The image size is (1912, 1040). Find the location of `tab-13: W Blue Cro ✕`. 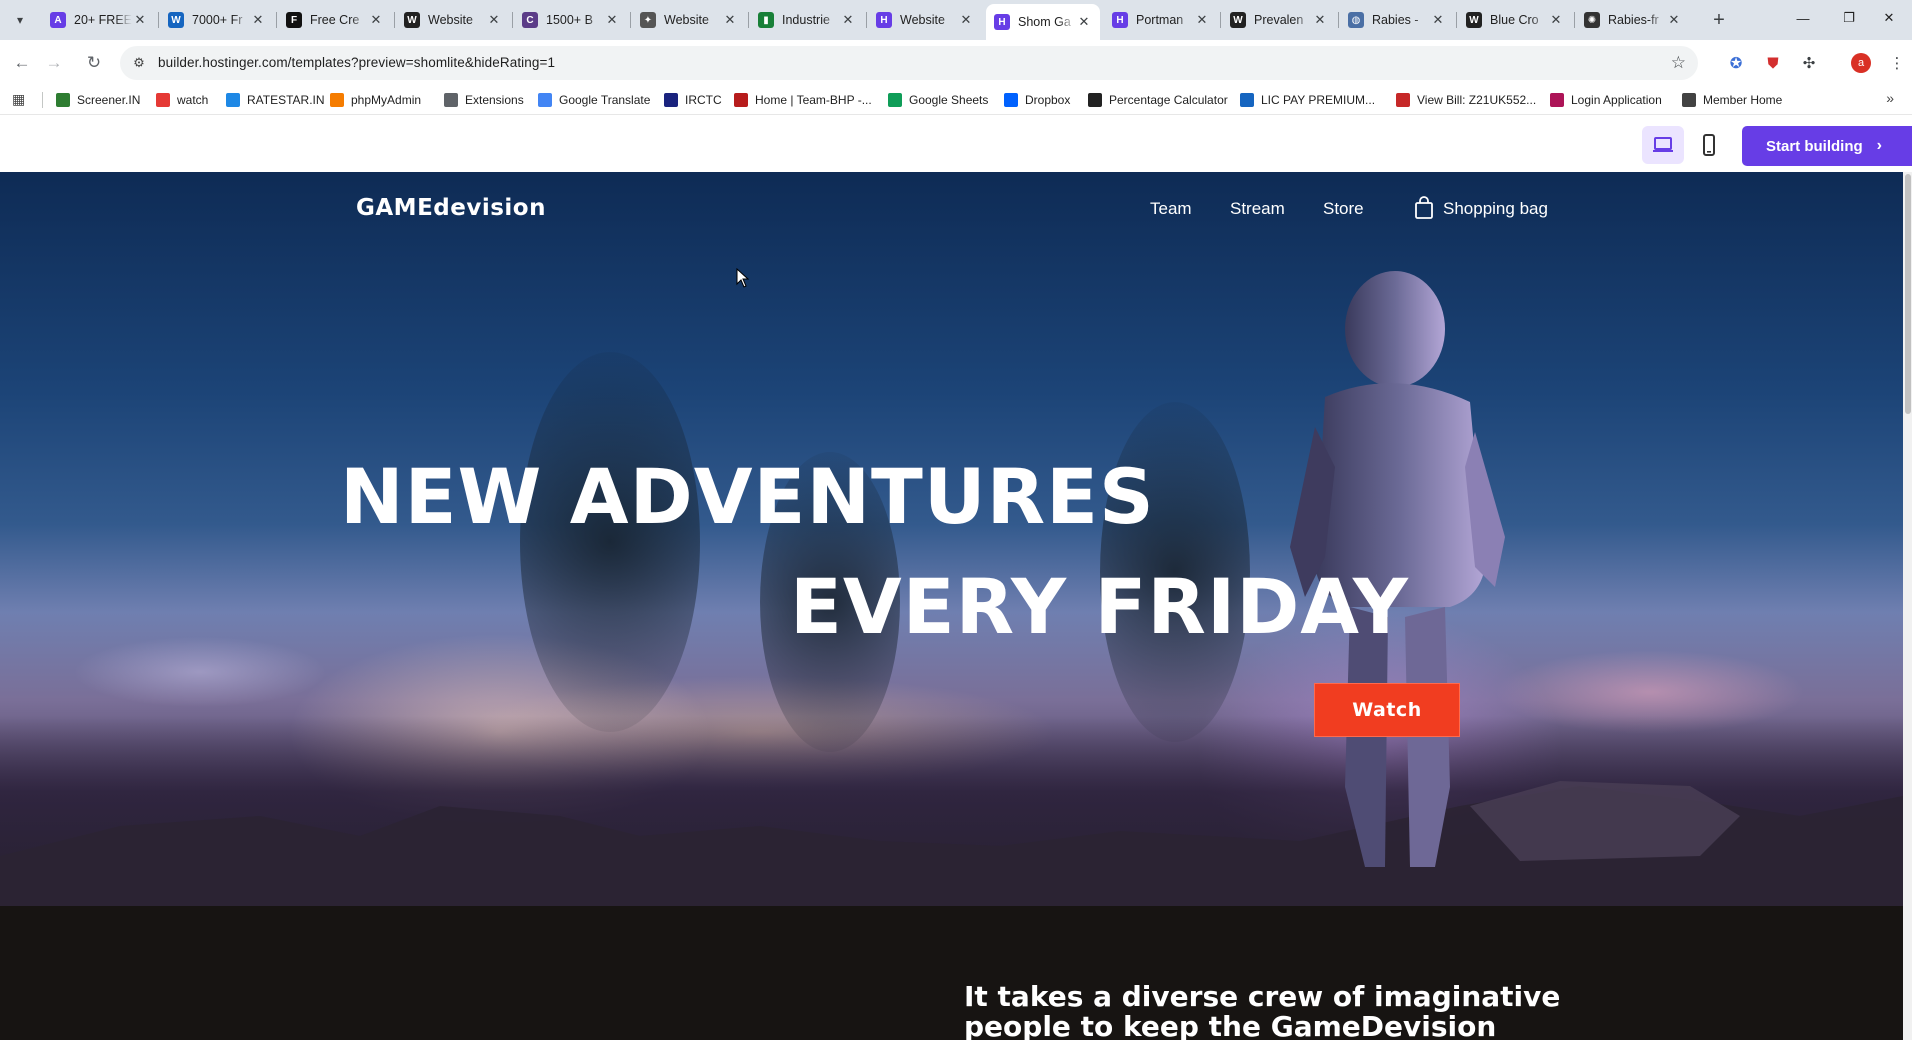

tab-13: W Blue Cro ✕ is located at coordinates (1515, 20).